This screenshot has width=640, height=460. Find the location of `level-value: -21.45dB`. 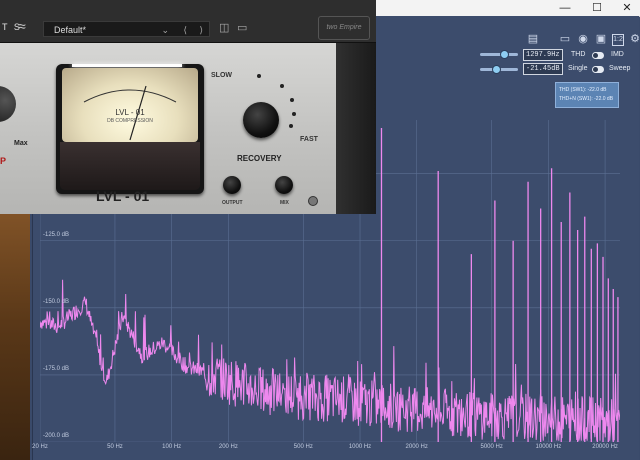

level-value: -21.45dB is located at coordinates (543, 69).